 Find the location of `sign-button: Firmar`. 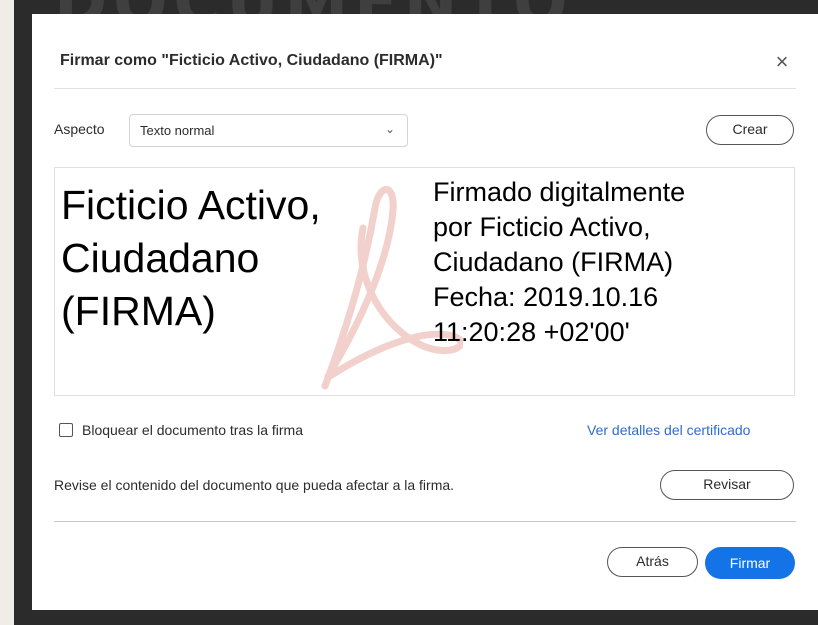

sign-button: Firmar is located at coordinates (750, 563).